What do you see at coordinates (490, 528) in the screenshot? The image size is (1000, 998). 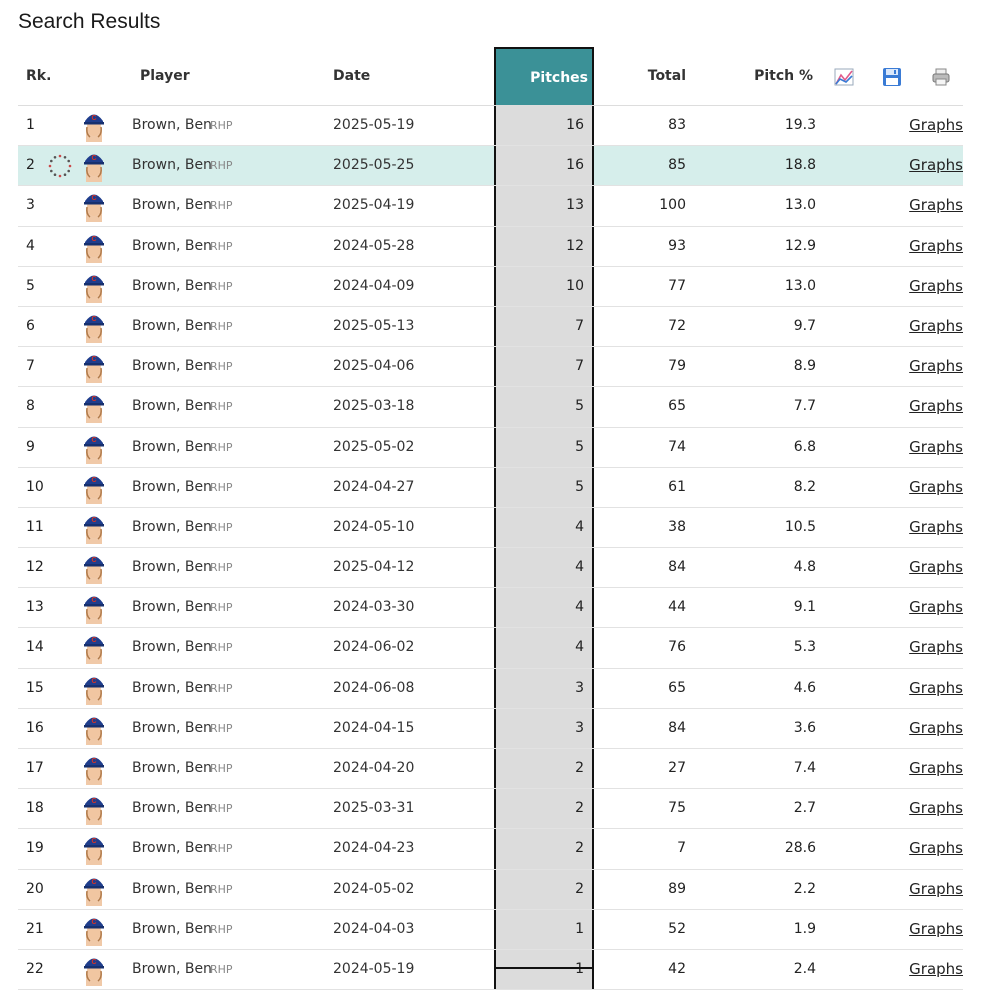 I see `table-row: 11 C Brown, Ben RHP 2024-05-10 4 38 10.5 Graphs` at bounding box center [490, 528].